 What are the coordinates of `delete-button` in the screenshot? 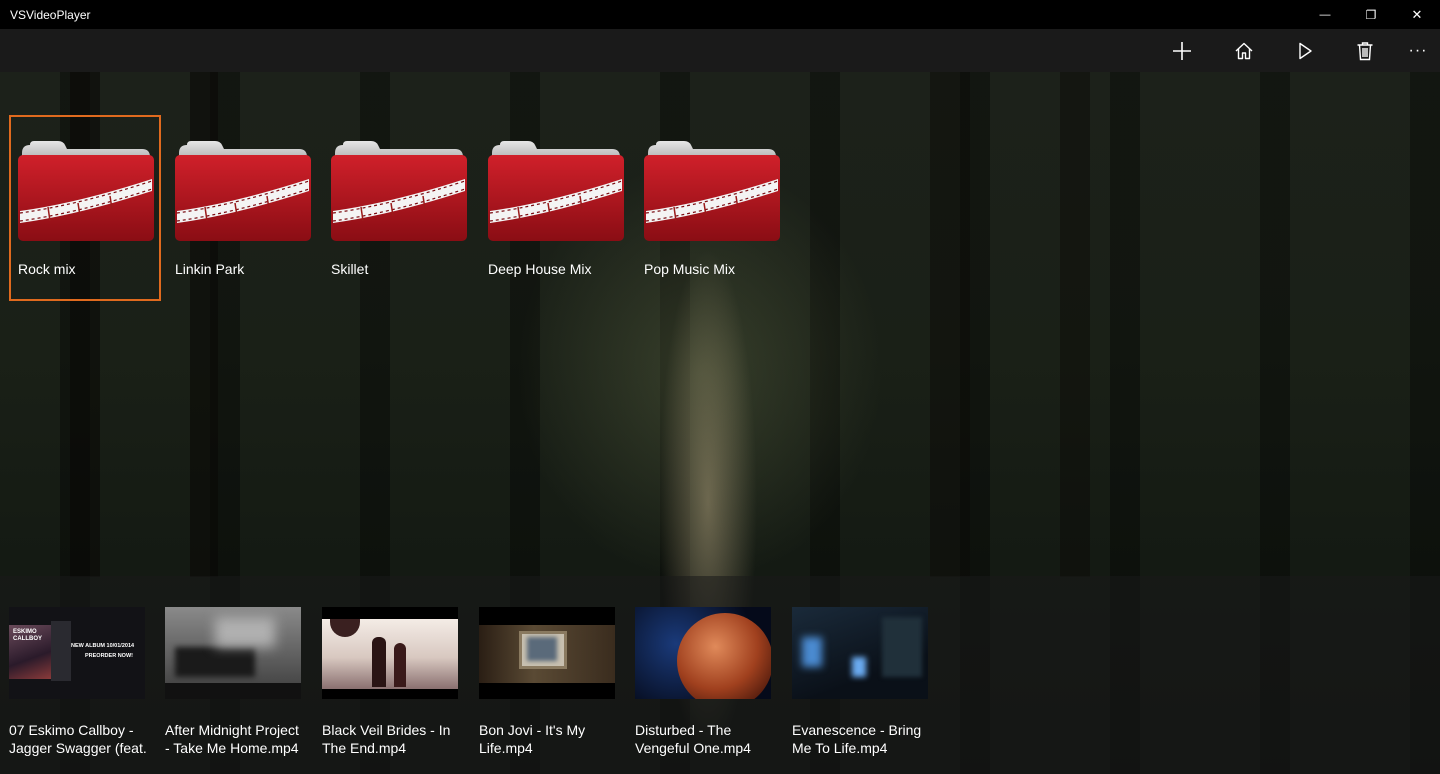 It's located at (1365, 50).